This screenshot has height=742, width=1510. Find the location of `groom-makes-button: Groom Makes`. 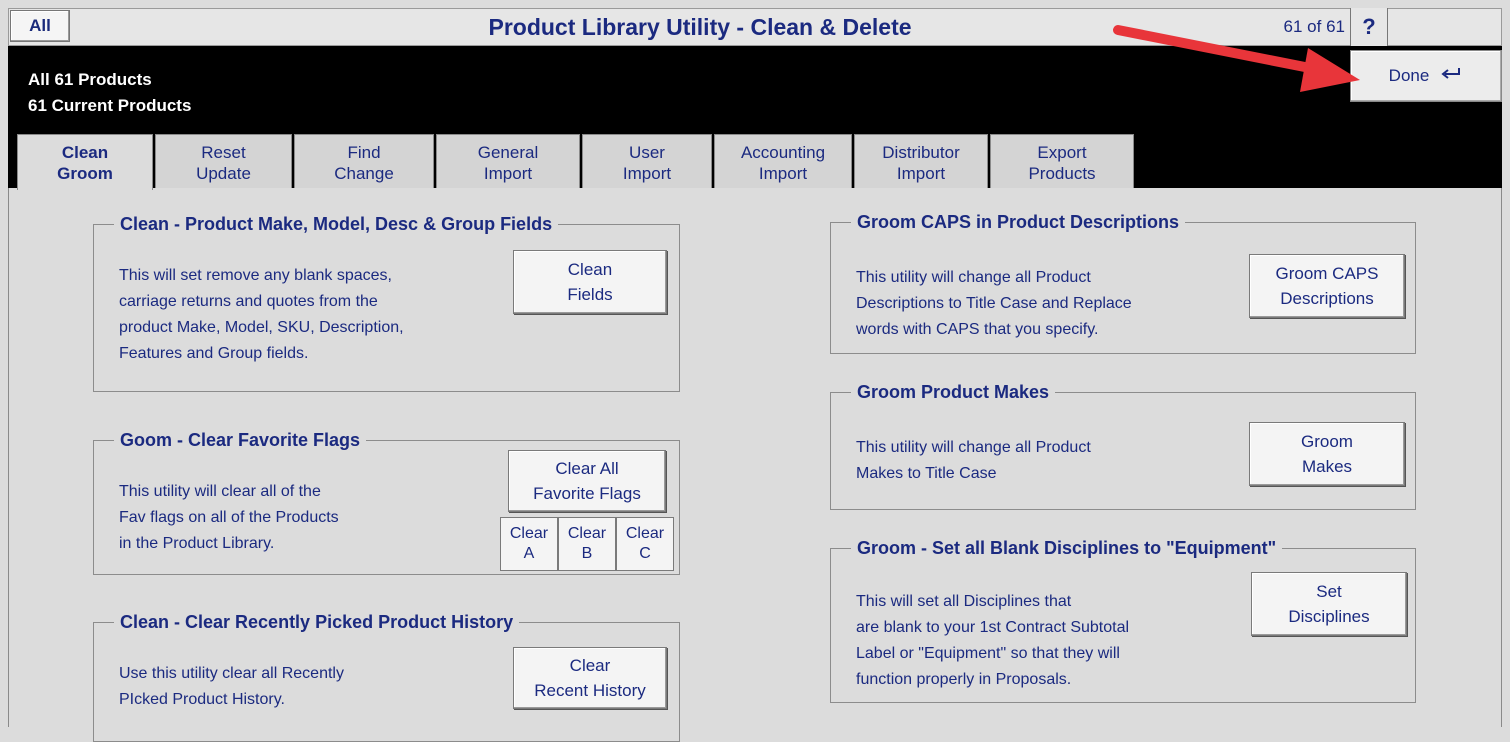

groom-makes-button: Groom Makes is located at coordinates (1327, 454).